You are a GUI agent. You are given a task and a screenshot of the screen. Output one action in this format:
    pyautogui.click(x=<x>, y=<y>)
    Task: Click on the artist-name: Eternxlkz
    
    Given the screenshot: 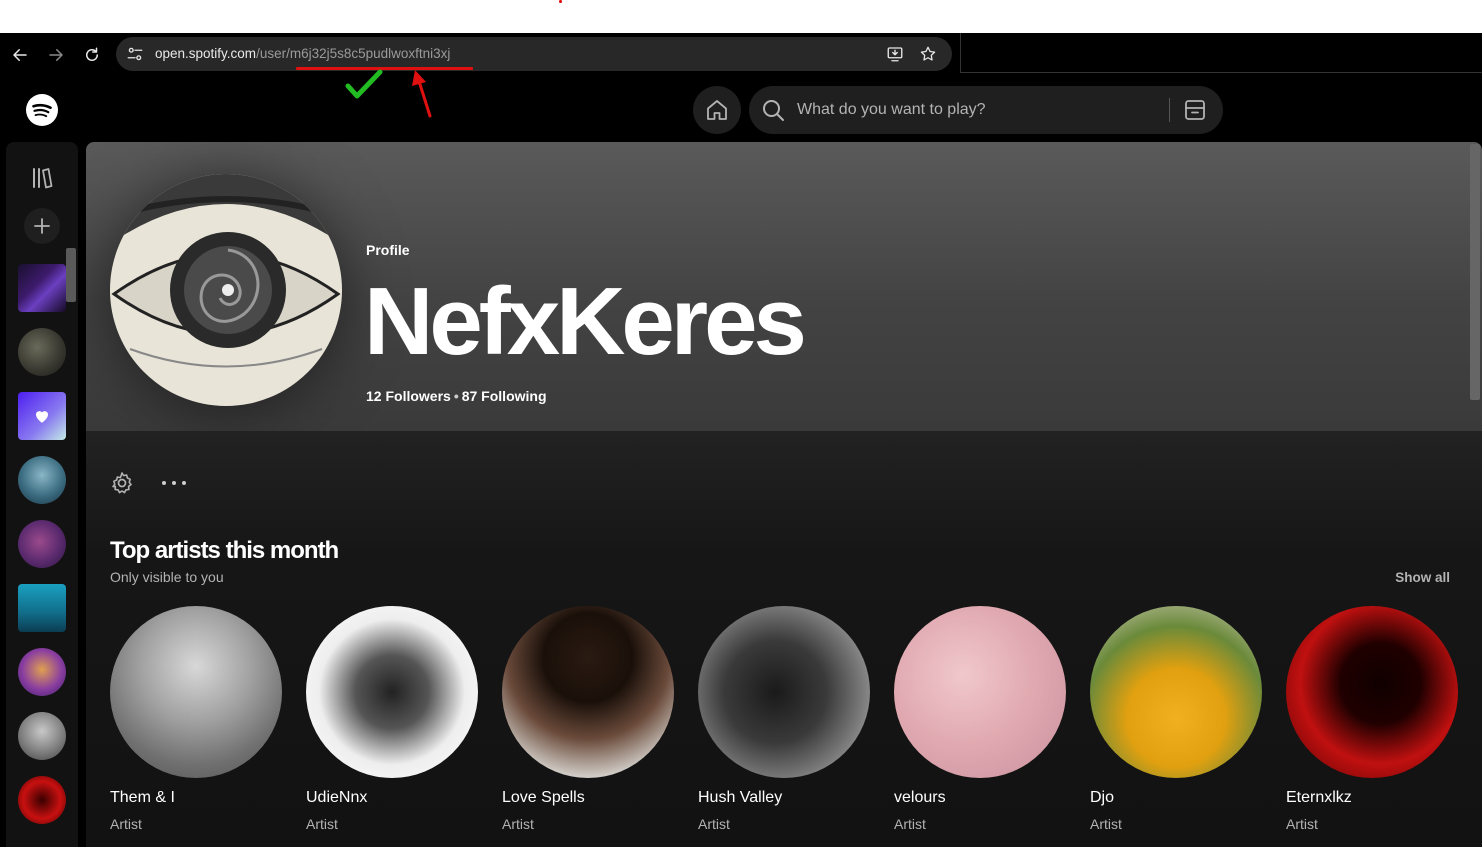 What is the action you would take?
    pyautogui.click(x=1319, y=798)
    